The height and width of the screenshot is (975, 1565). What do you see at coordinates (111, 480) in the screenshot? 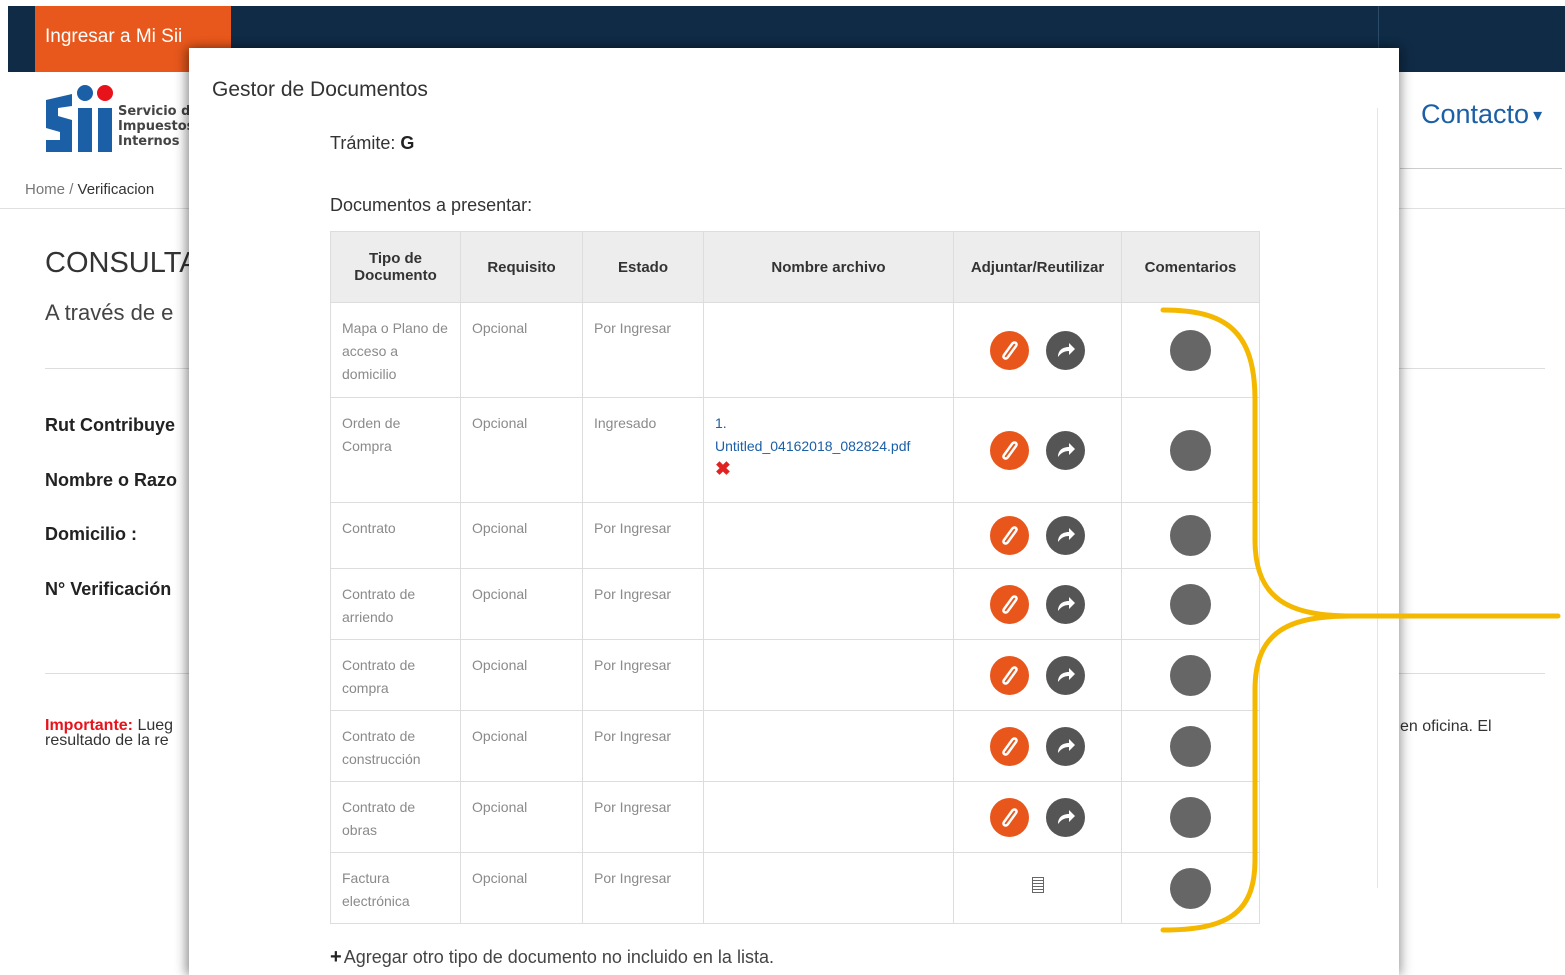
I see `field-label-nombre: Nombre o Razo` at bounding box center [111, 480].